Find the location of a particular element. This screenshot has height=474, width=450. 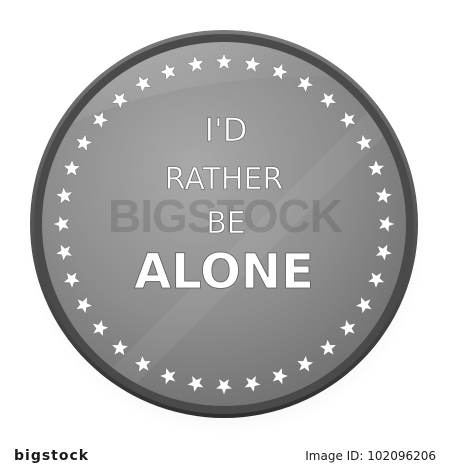

slogan-line-2: RATHER is located at coordinates (224, 179).